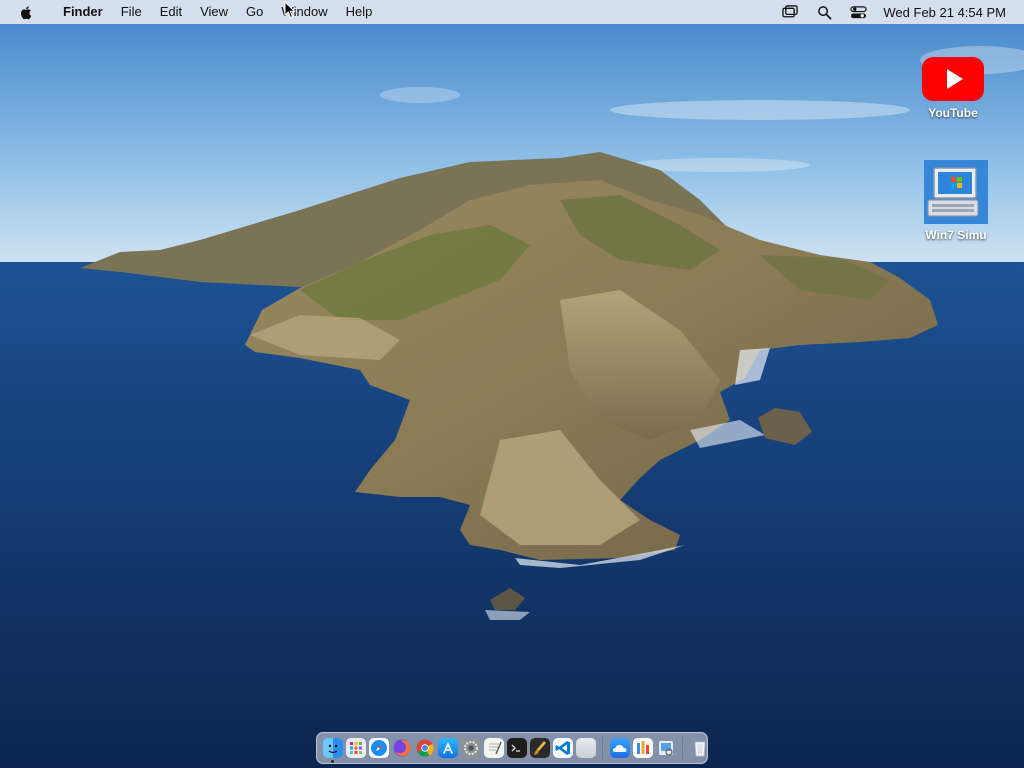 The image size is (1024, 768). Describe the element at coordinates (824, 12) in the screenshot. I see `spotlight-search-icon` at that location.